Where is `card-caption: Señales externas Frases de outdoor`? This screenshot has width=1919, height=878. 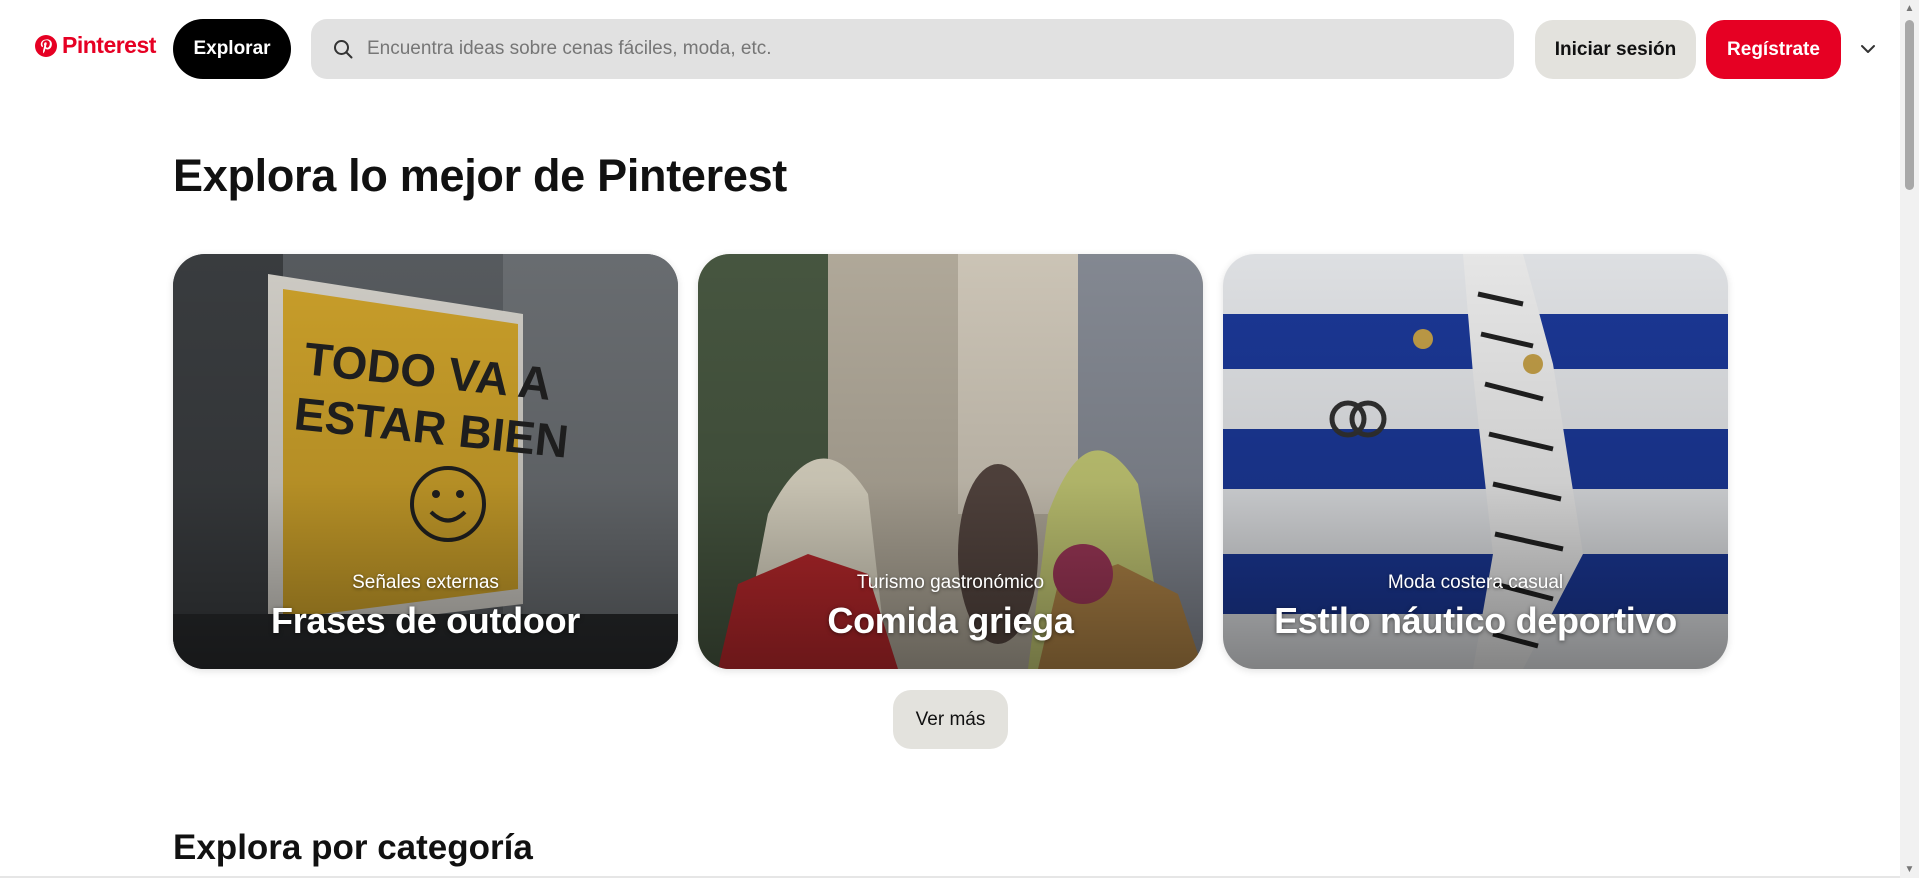
card-caption: Señales externas Frases de outdoor is located at coordinates (425, 607).